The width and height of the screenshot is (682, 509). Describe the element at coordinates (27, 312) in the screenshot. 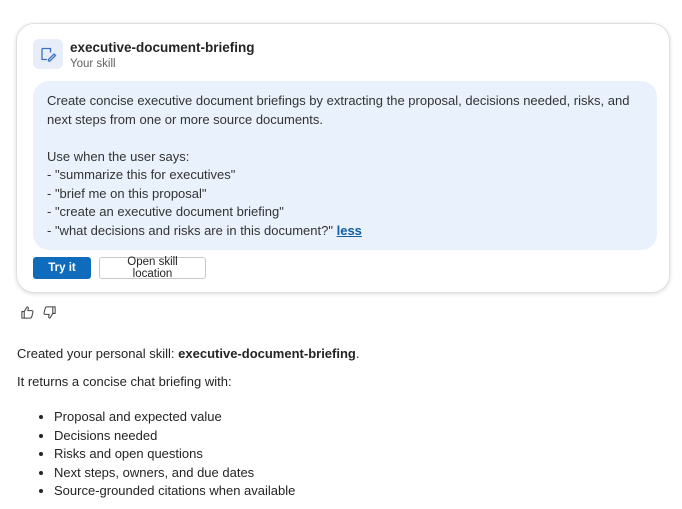

I see `thumbs-up-icon` at that location.